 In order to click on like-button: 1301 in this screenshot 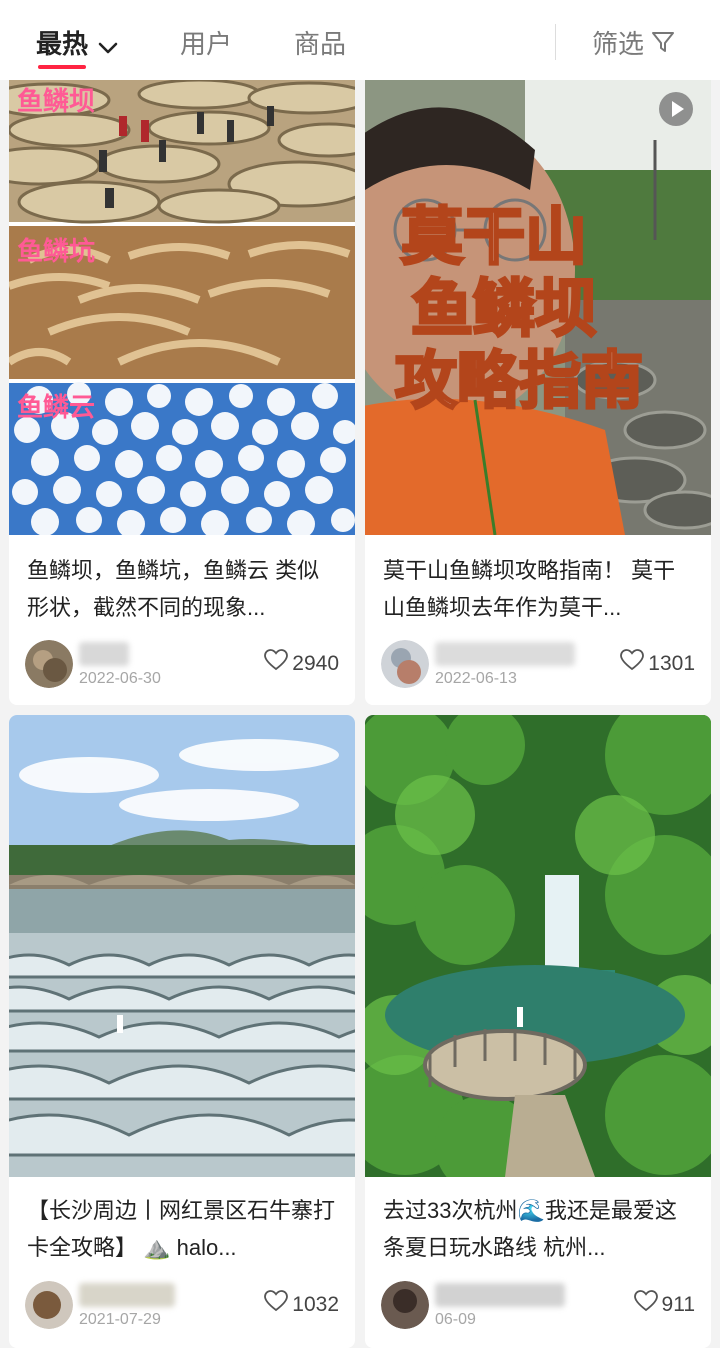, I will do `click(657, 664)`.